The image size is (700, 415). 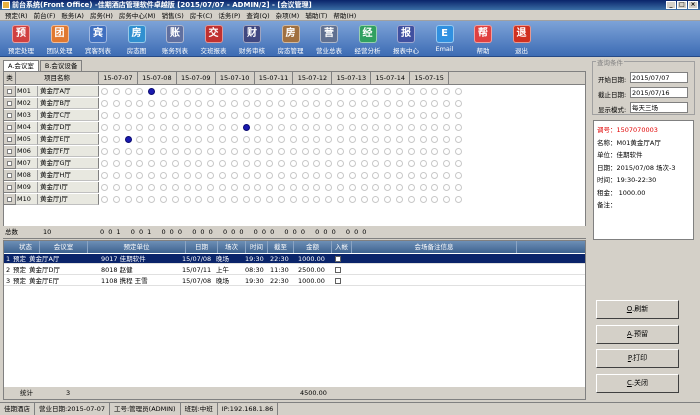 What do you see at coordinates (368, 38) in the screenshot?
I see `toolbar-button-analysis: 经经营分析` at bounding box center [368, 38].